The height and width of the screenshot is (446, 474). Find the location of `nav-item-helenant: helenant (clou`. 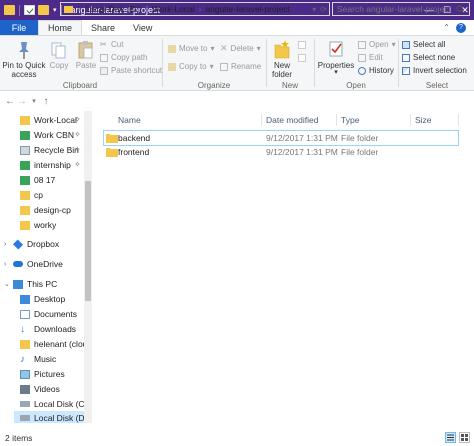

nav-item-helenant: helenant (clou is located at coordinates (52, 344).